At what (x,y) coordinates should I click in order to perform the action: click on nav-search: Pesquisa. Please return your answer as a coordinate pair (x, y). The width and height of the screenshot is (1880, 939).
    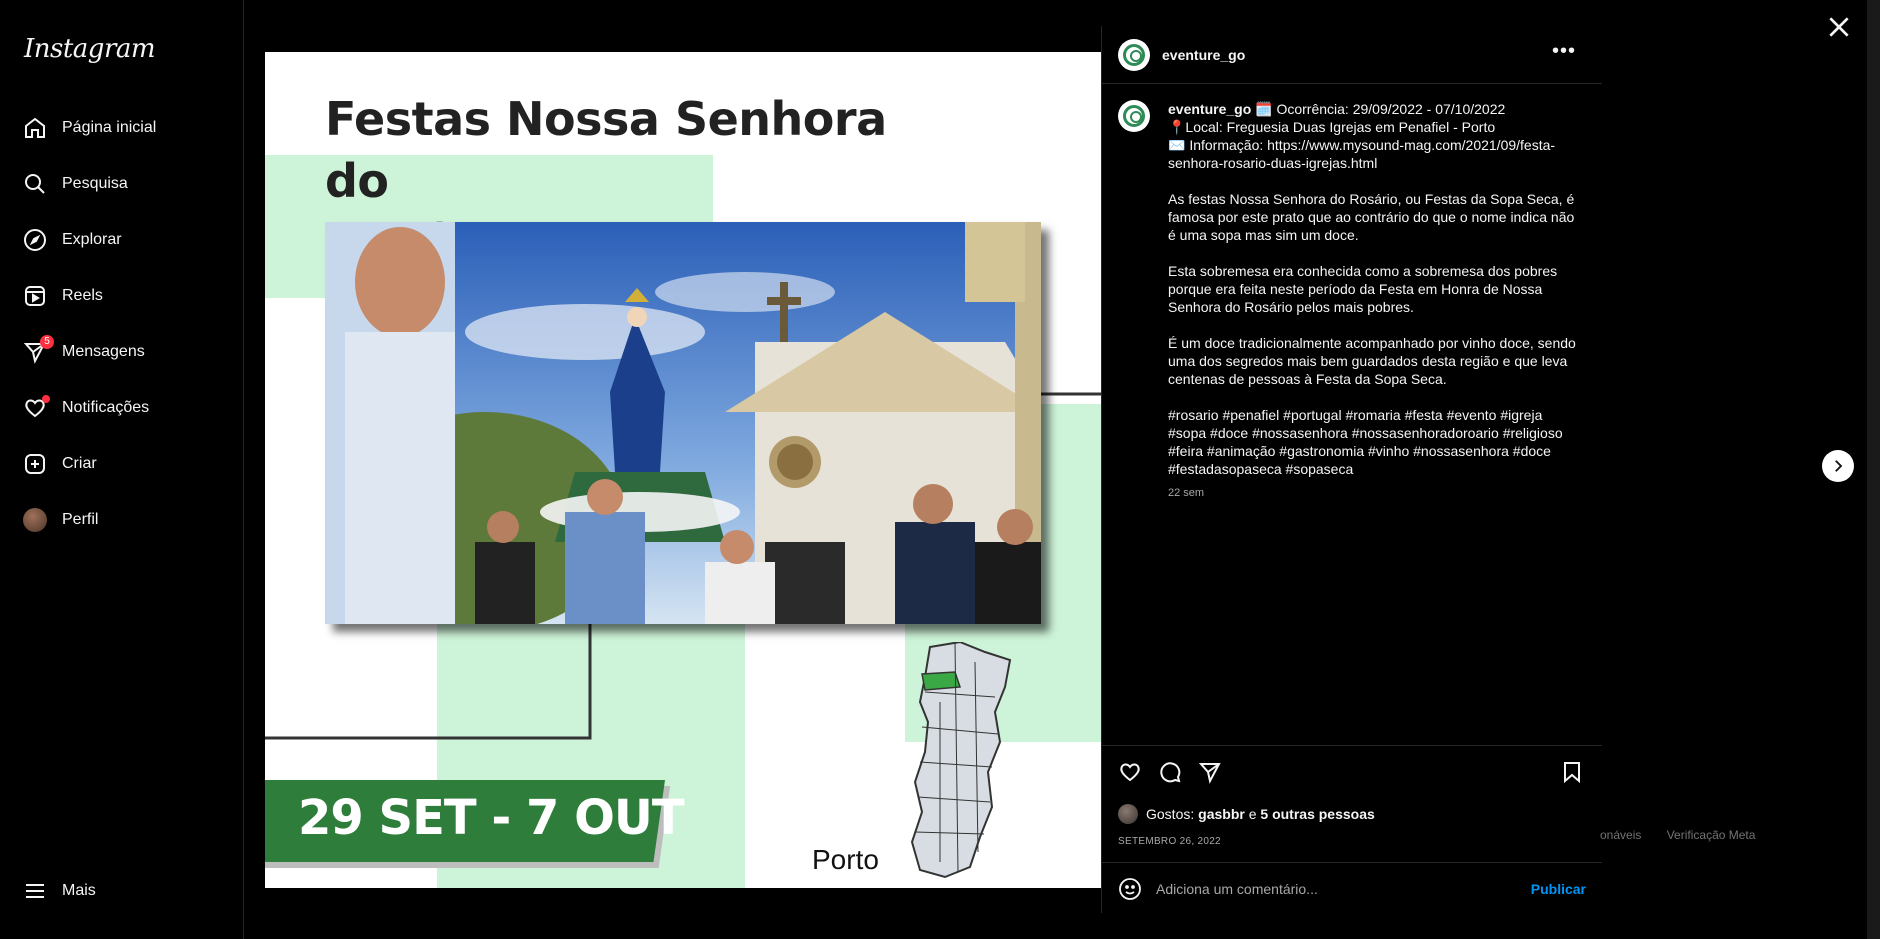
    Looking at the image, I should click on (75, 184).